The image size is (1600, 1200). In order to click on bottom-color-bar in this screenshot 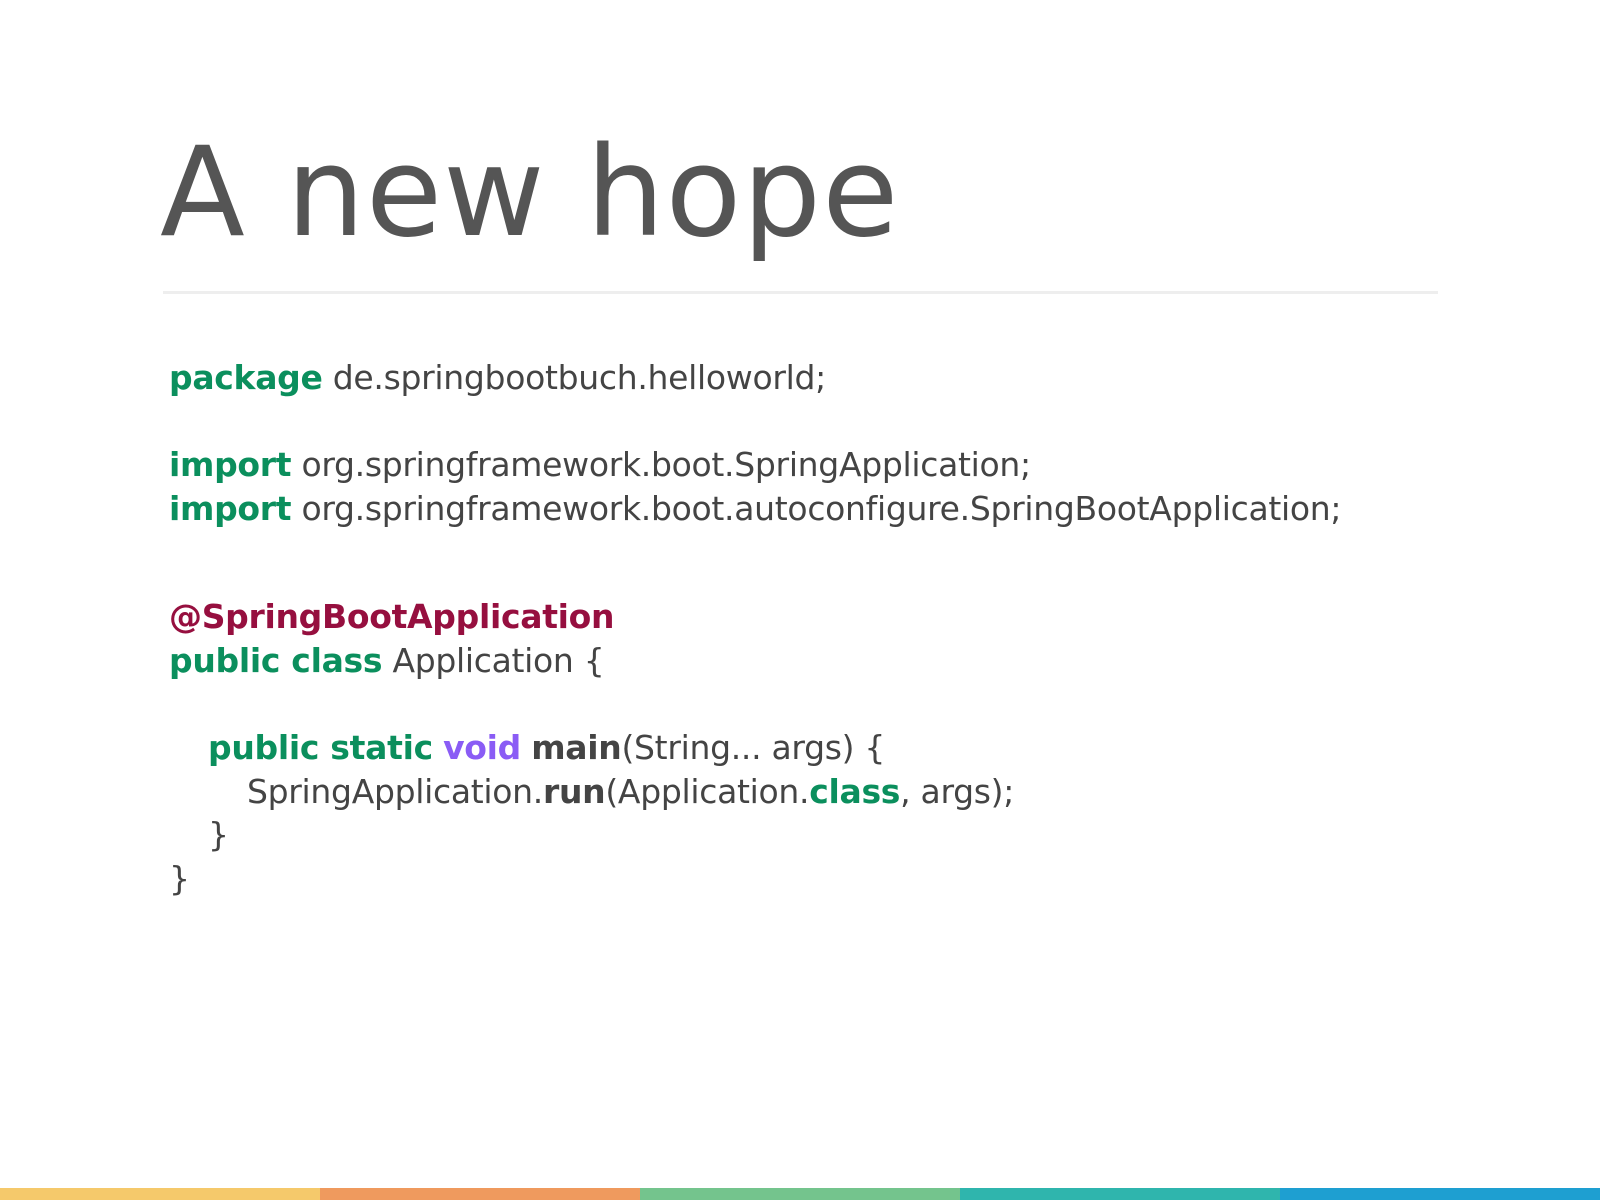, I will do `click(800, 1194)`.